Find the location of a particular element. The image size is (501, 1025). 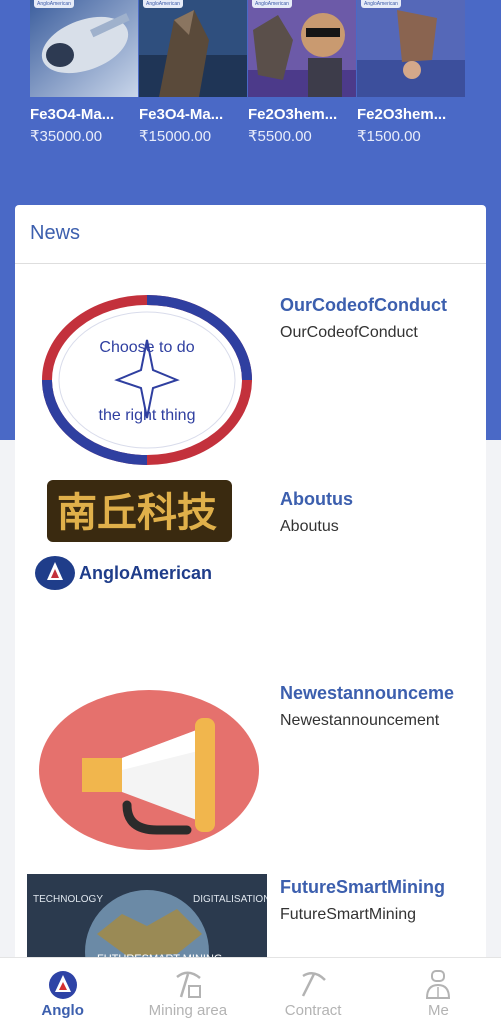

tab-label: Anglo is located at coordinates (62, 1010).